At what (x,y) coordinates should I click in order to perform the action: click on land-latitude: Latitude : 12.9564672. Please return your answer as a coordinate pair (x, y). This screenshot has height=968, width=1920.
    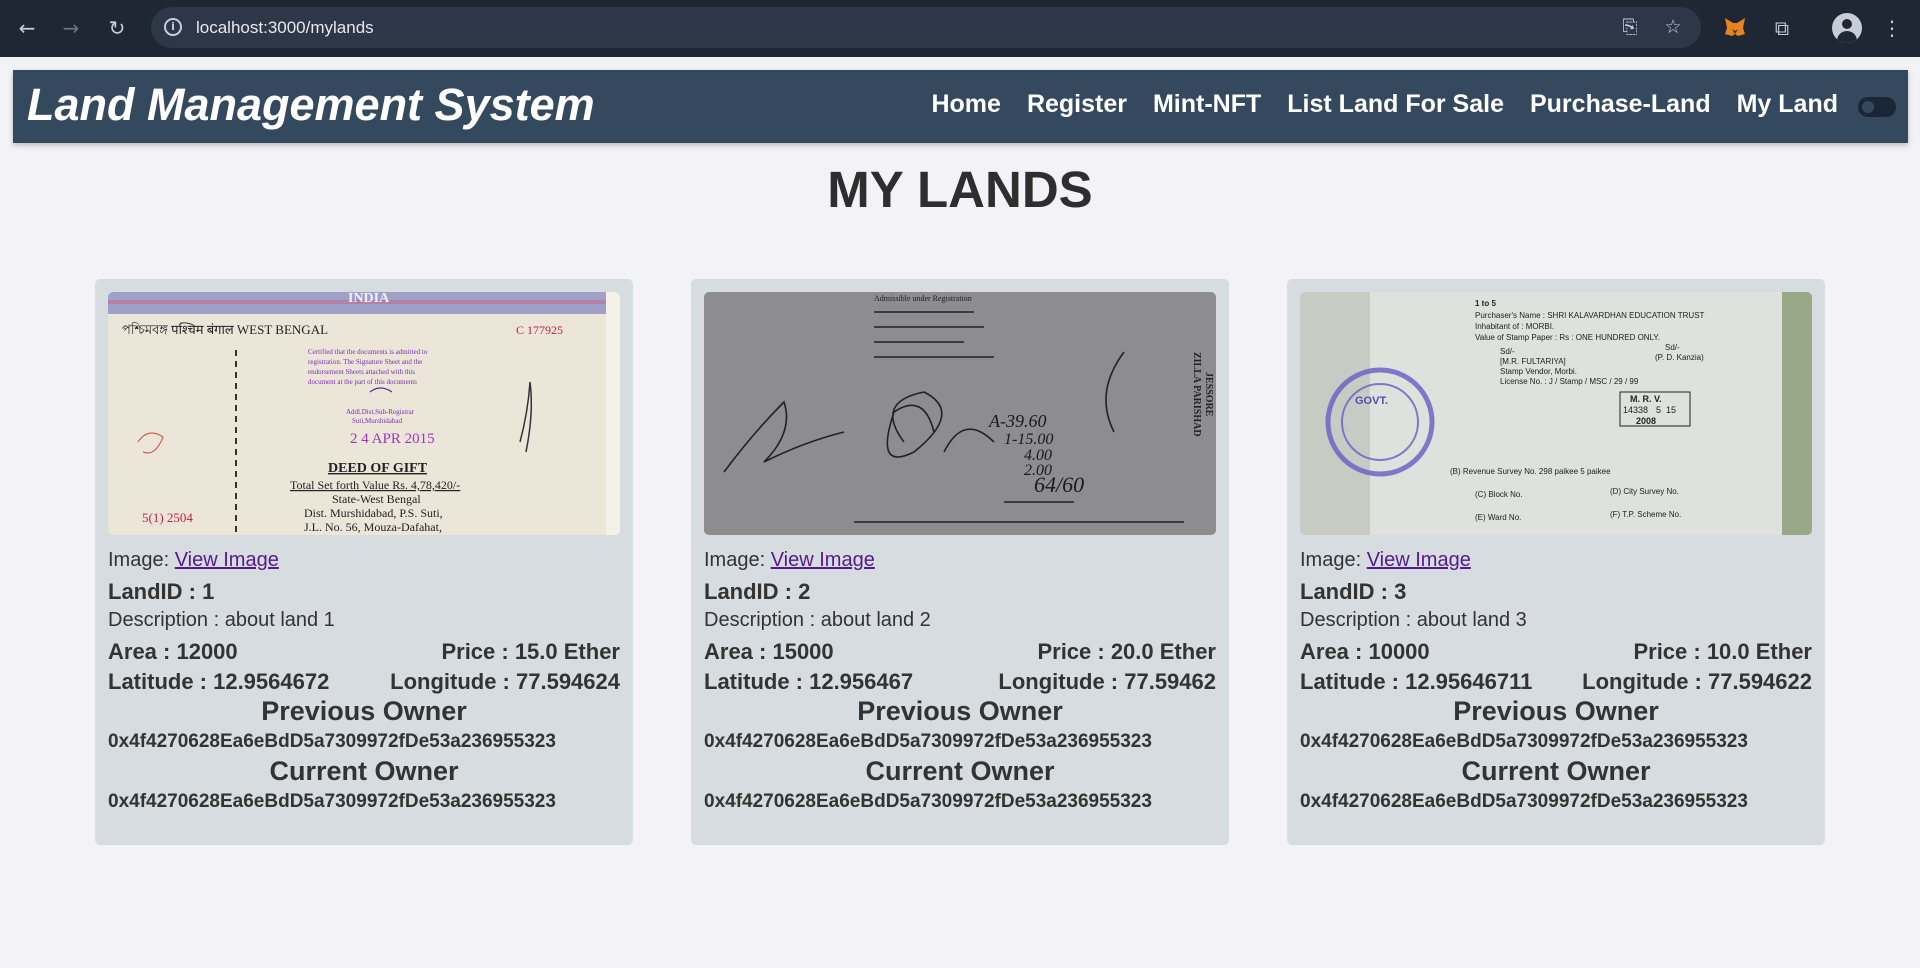
    Looking at the image, I should click on (219, 681).